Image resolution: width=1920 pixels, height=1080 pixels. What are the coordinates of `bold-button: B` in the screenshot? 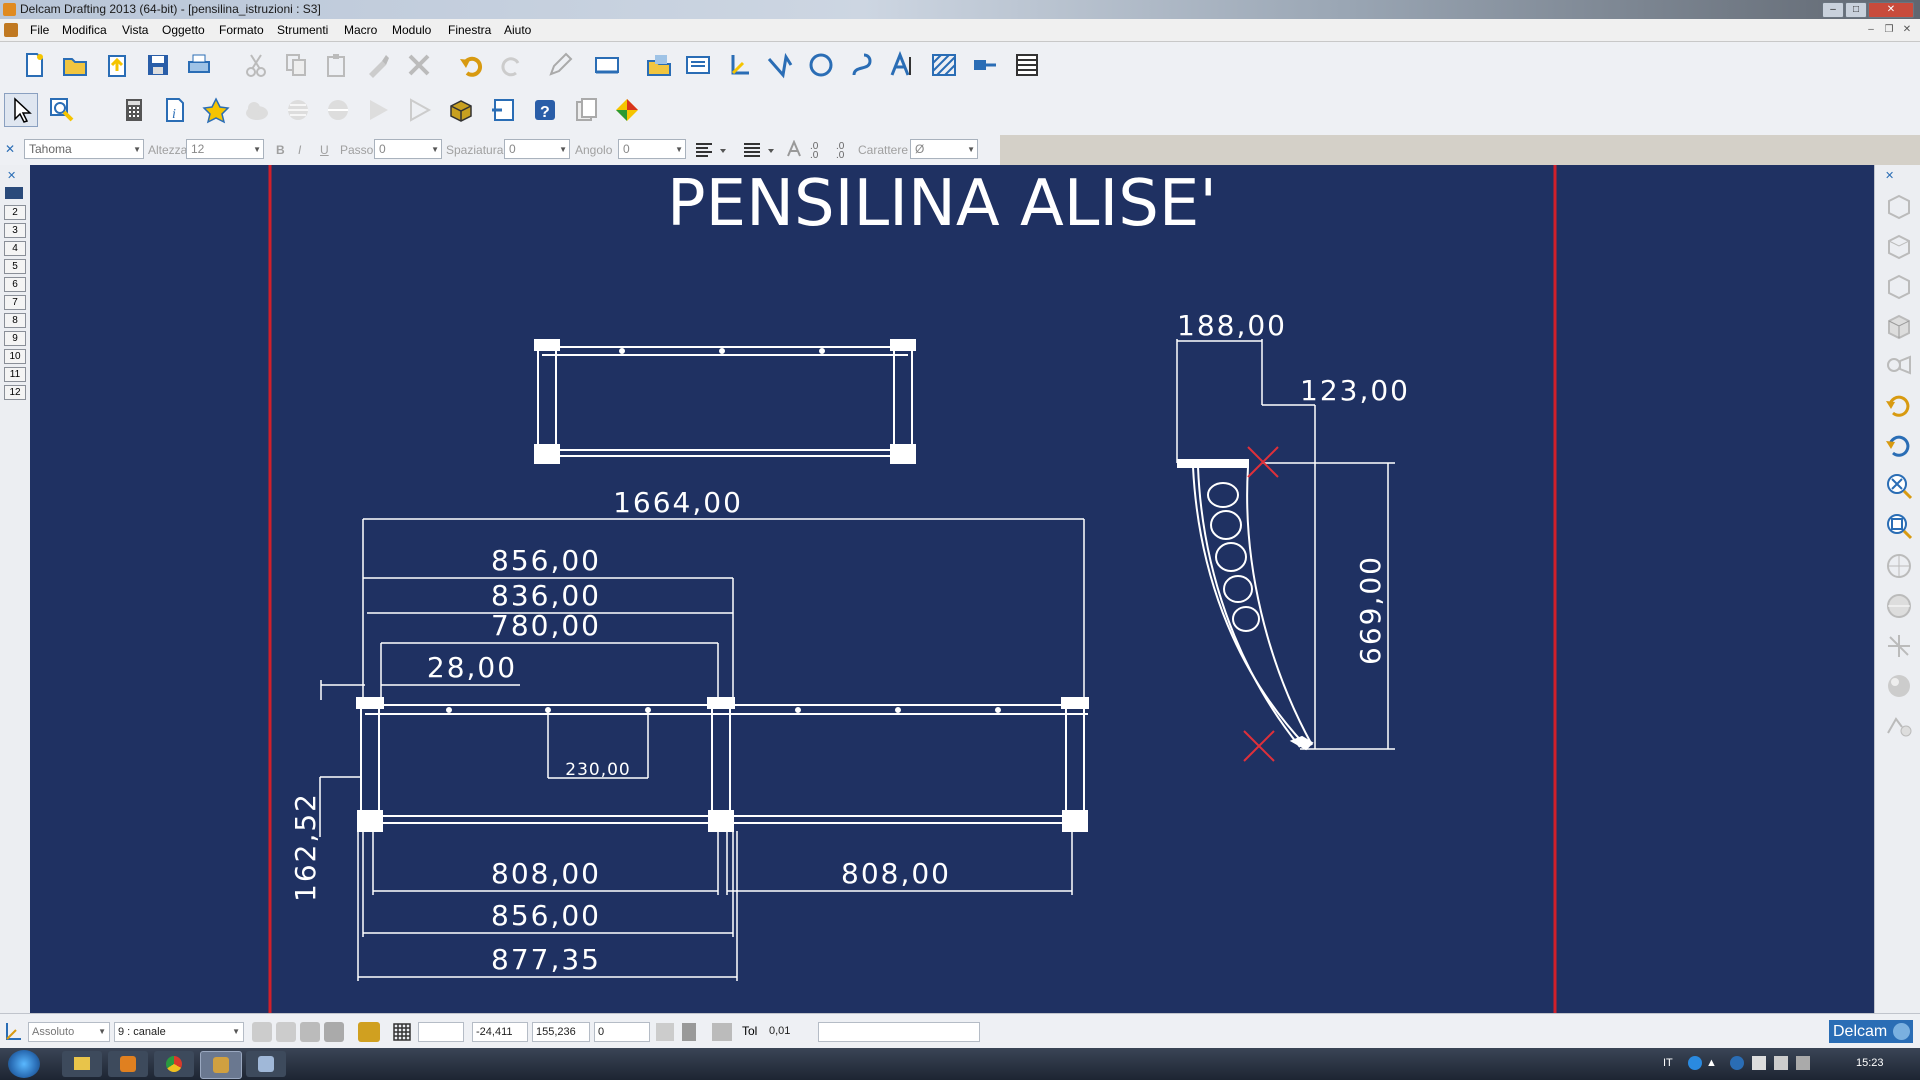 It's located at (280, 150).